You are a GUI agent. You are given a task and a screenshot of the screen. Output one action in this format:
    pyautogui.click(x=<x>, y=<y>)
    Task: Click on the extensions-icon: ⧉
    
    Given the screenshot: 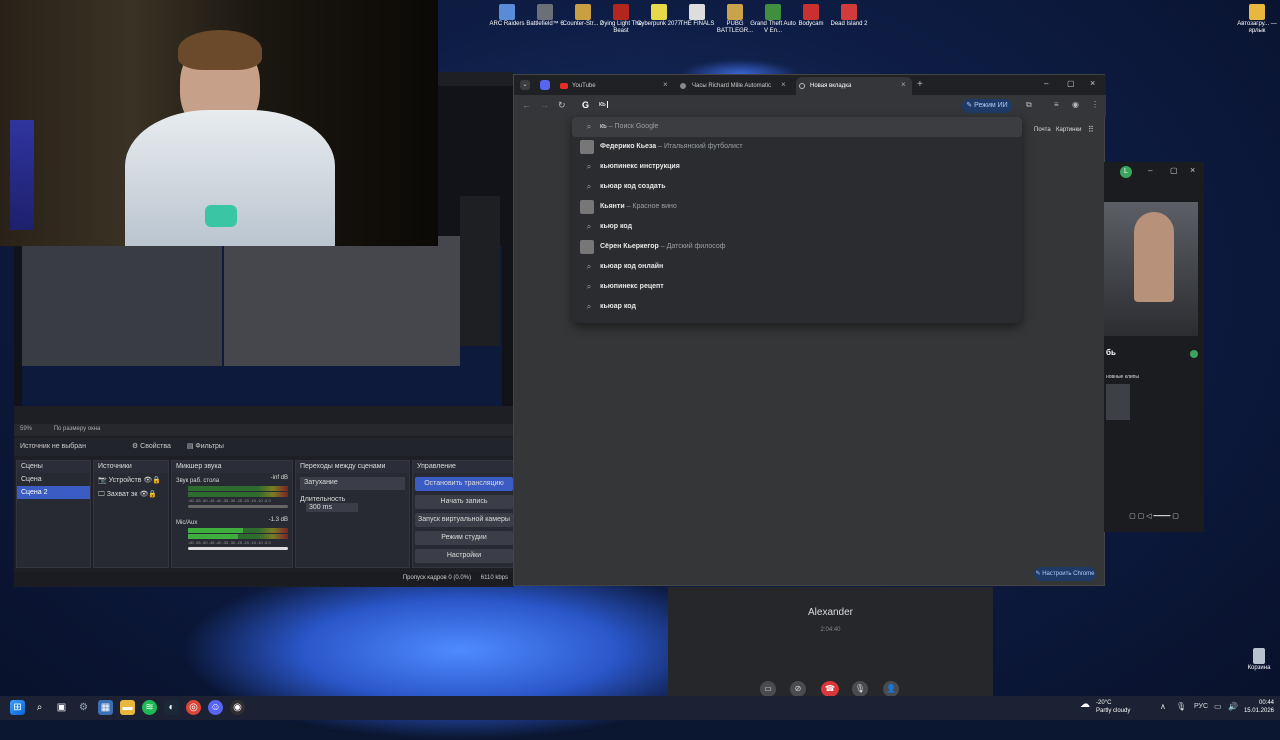 What is the action you would take?
    pyautogui.click(x=1029, y=105)
    